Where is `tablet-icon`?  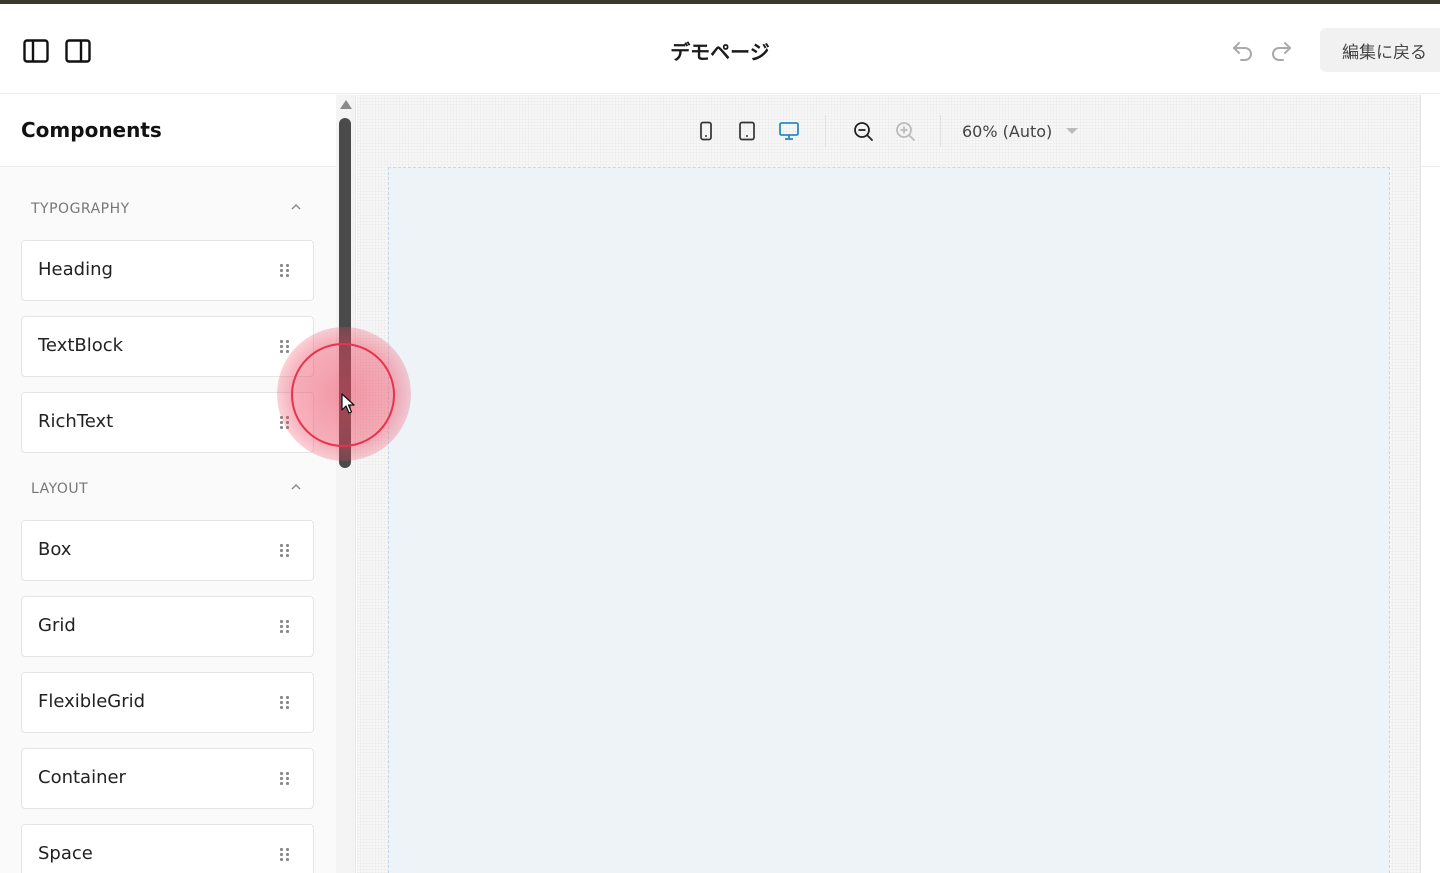
tablet-icon is located at coordinates (747, 131).